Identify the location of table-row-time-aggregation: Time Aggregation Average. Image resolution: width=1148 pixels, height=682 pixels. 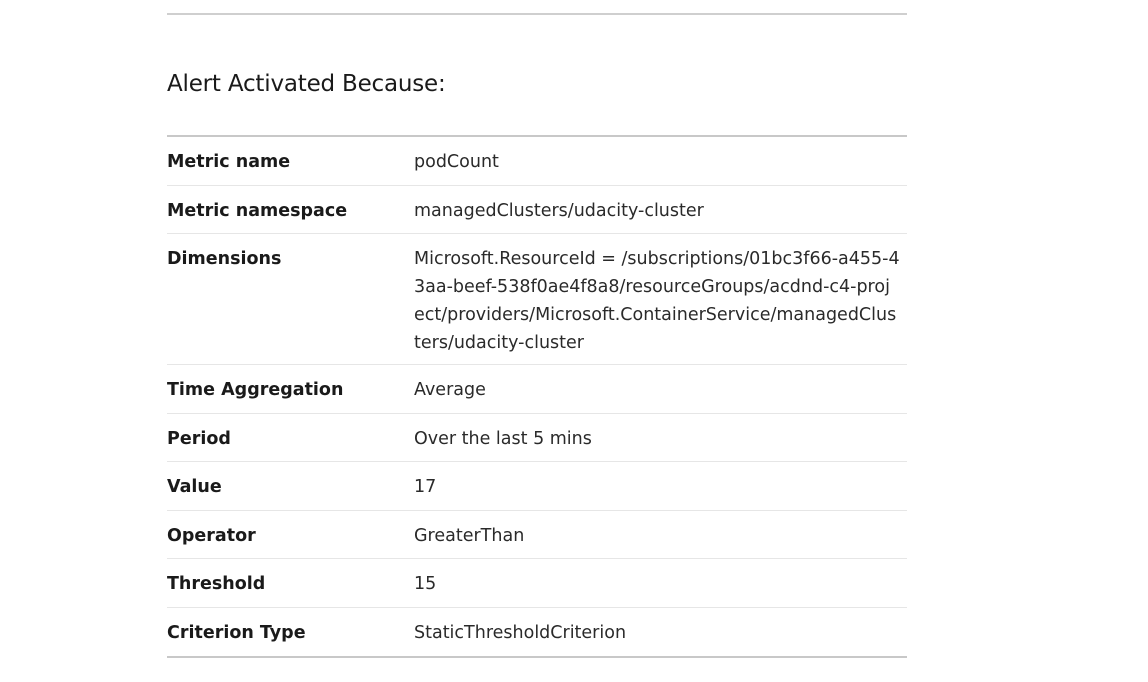
(537, 389).